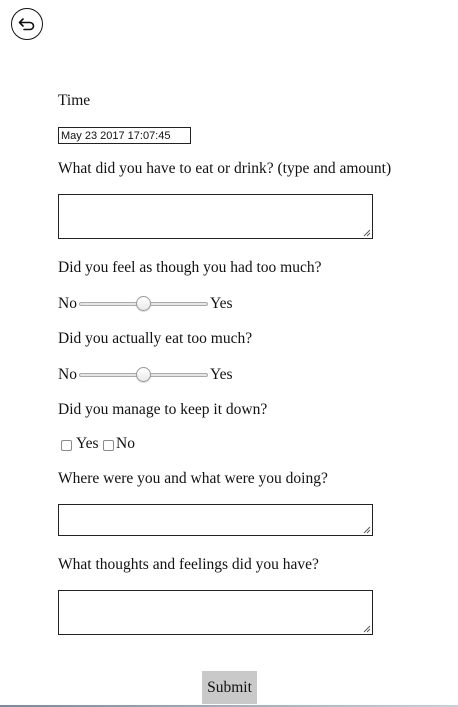 The width and height of the screenshot is (458, 707). What do you see at coordinates (74, 100) in the screenshot?
I see `time-label: Time` at bounding box center [74, 100].